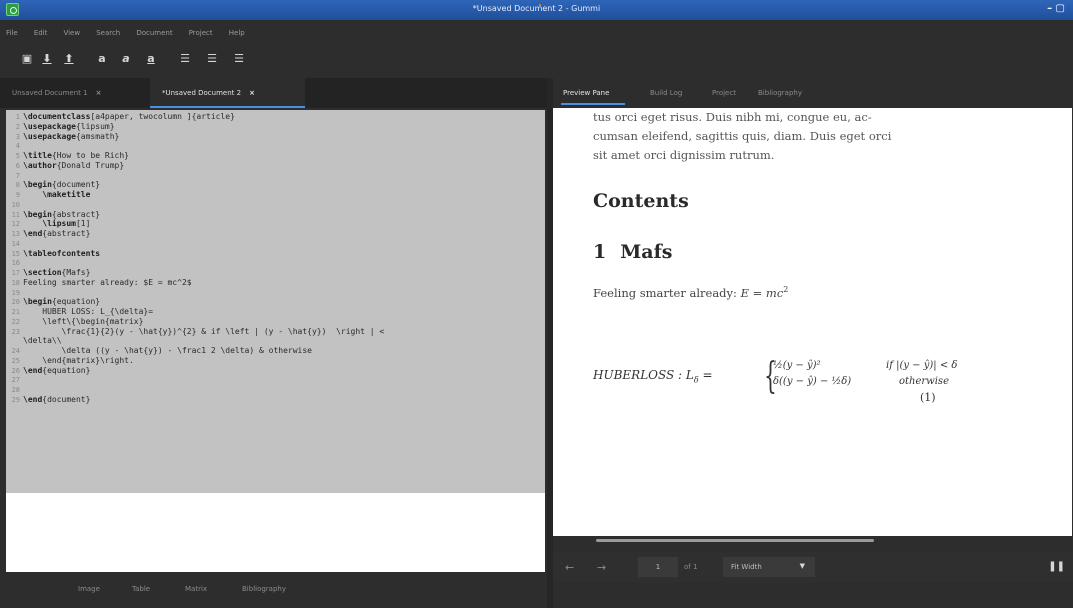 The width and height of the screenshot is (1073, 608). I want to click on code-line: 18 Feeling smarter already: $E = mc^2$, so click(275, 283).